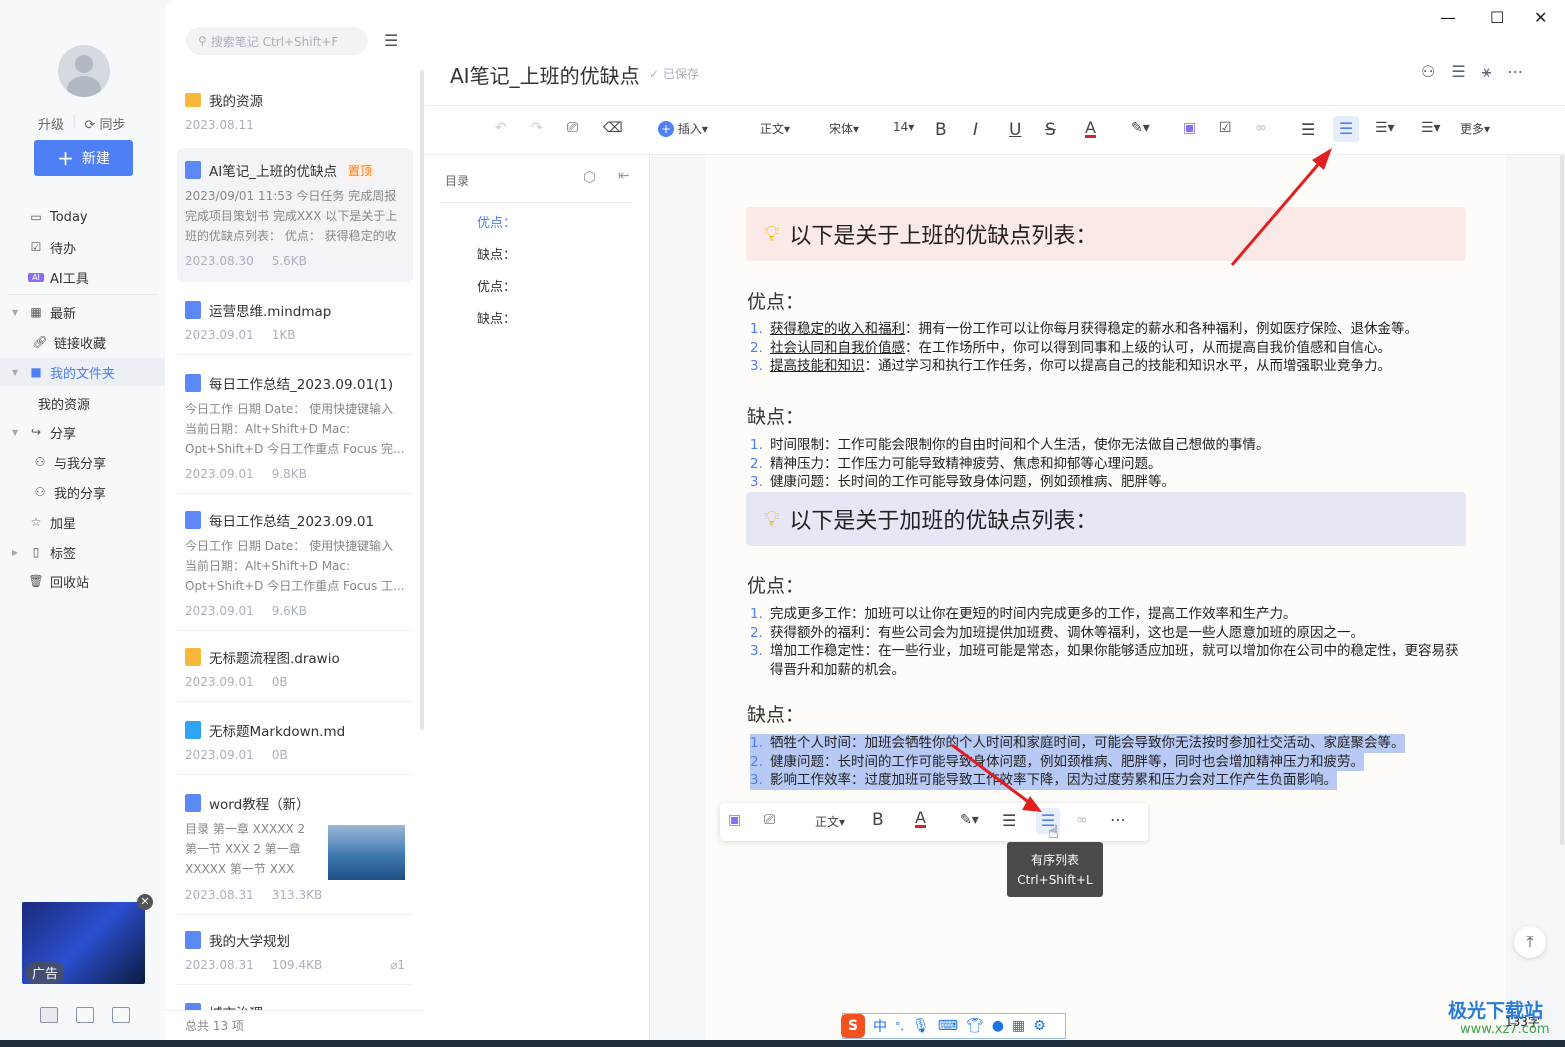  I want to click on ime-mode: 中, so click(880, 1026).